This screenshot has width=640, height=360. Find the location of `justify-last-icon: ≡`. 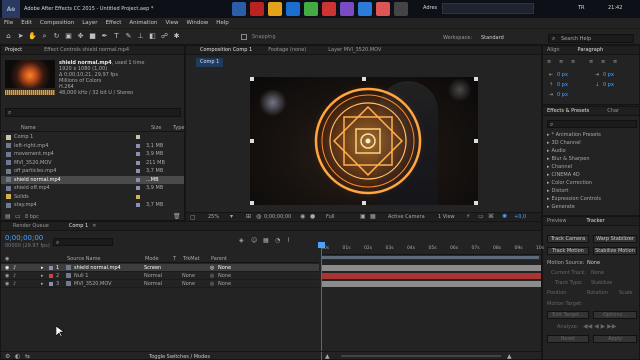

justify-last-icon: ≡ is located at coordinates (615, 62).